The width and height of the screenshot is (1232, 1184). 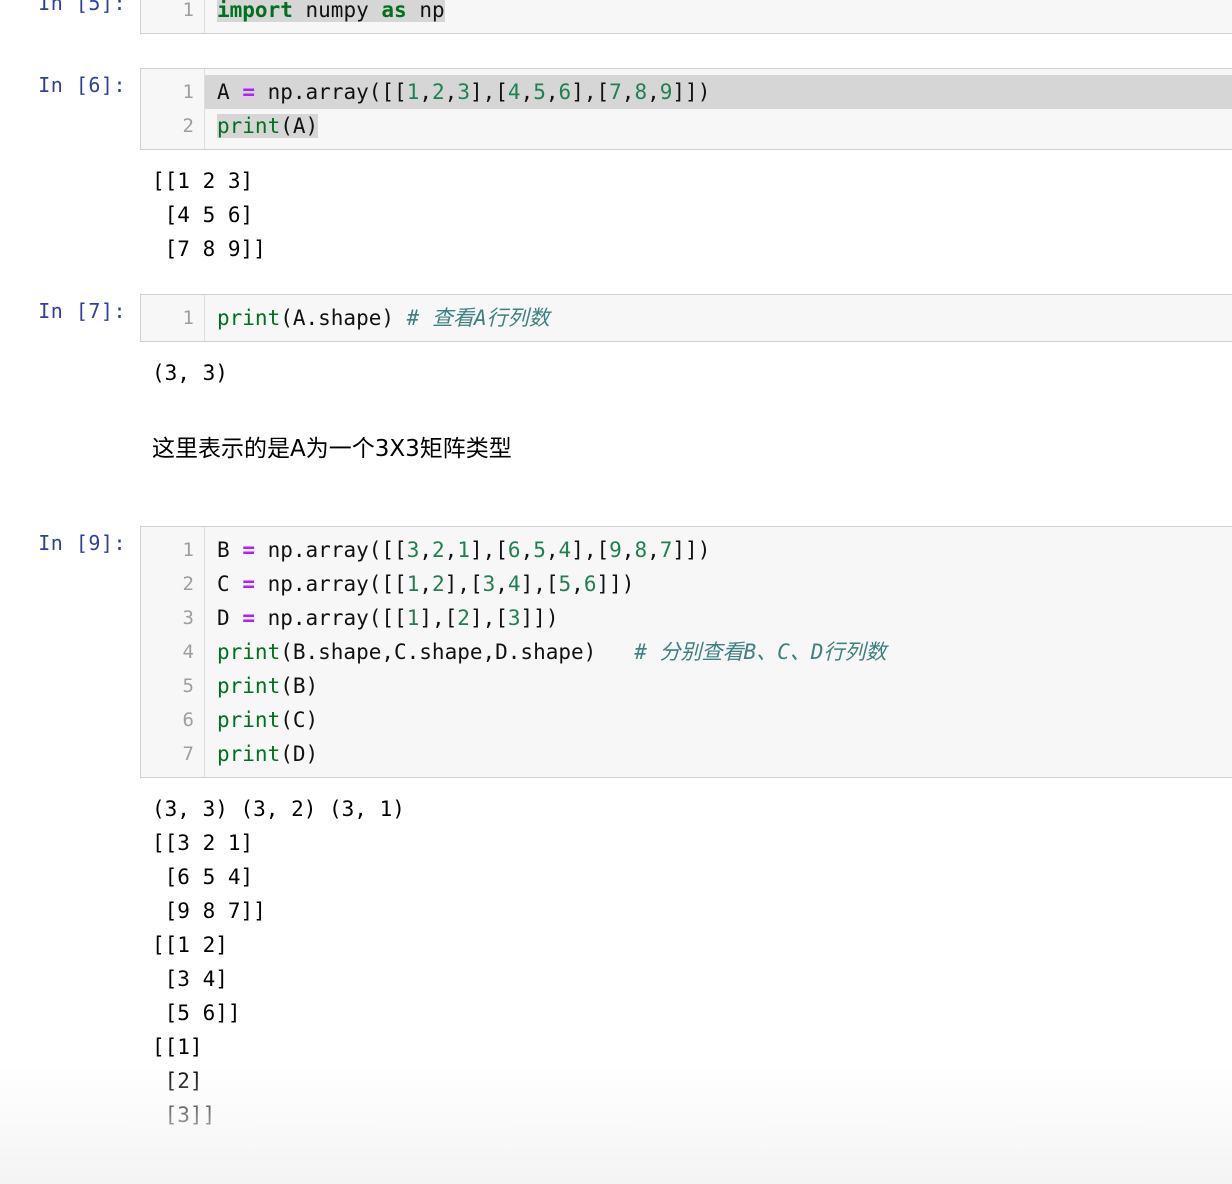 What do you see at coordinates (190, 945) in the screenshot?
I see `output-line: [[1 2]` at bounding box center [190, 945].